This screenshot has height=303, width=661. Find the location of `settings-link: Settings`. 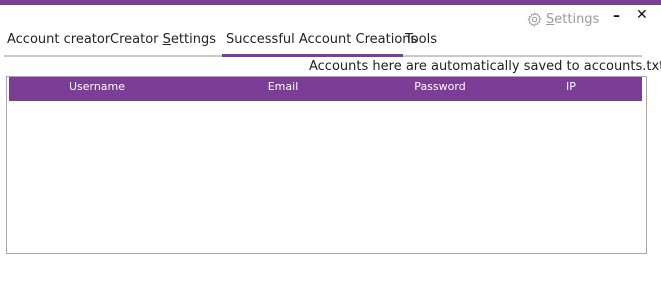

settings-link: Settings is located at coordinates (562, 19).